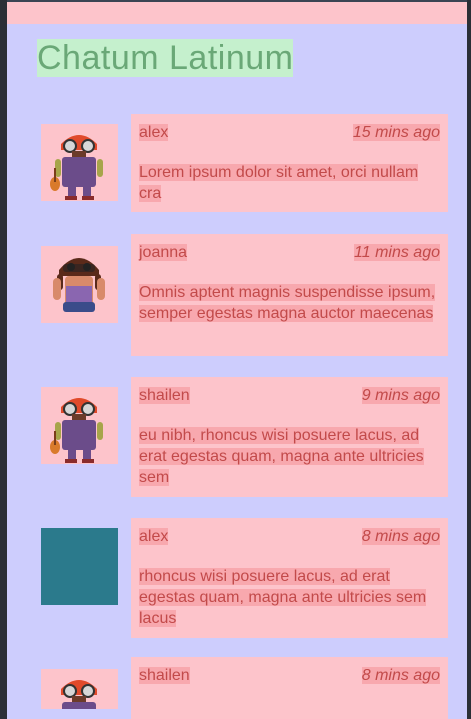  What do you see at coordinates (289, 688) in the screenshot?
I see `message-bubble: shailen 8 mins ago` at bounding box center [289, 688].